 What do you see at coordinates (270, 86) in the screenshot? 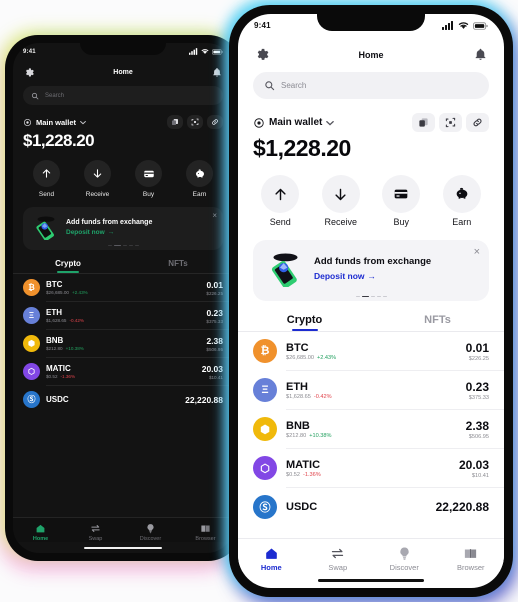
I see `search-icon` at bounding box center [270, 86].